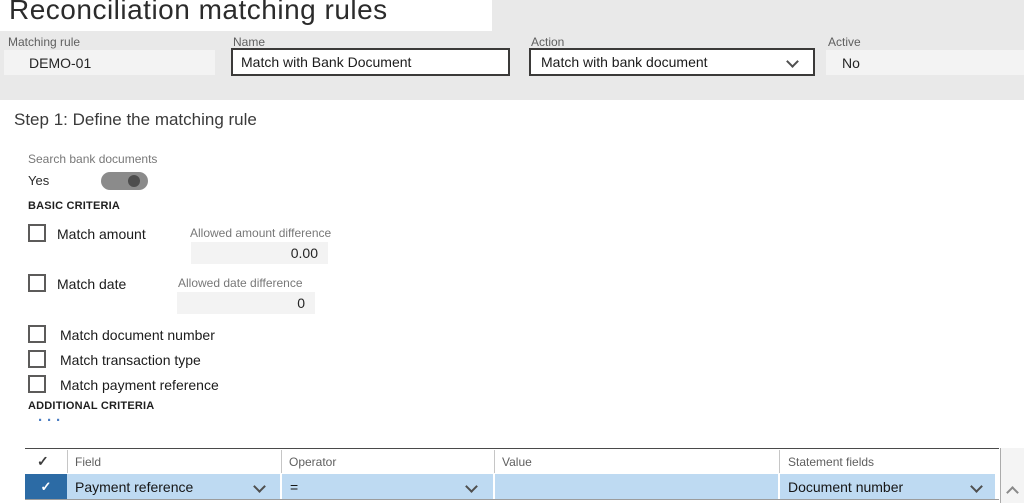 This screenshot has width=1024, height=503. Describe the element at coordinates (88, 462) in the screenshot. I see `column-header-field: Field` at that location.